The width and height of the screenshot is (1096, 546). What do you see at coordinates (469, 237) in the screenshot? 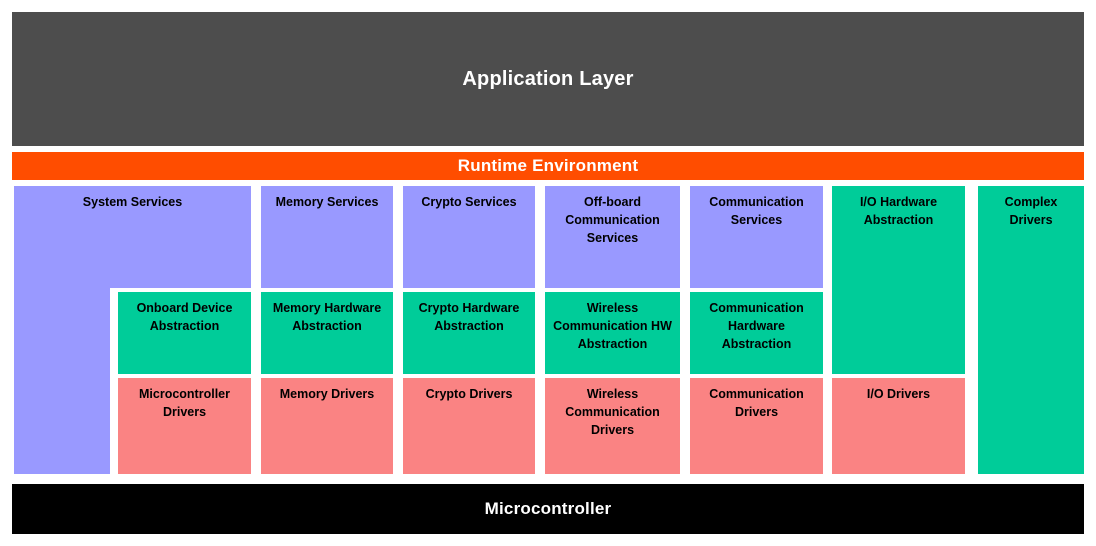
I see `crypto-services-block: Crypto Services` at bounding box center [469, 237].